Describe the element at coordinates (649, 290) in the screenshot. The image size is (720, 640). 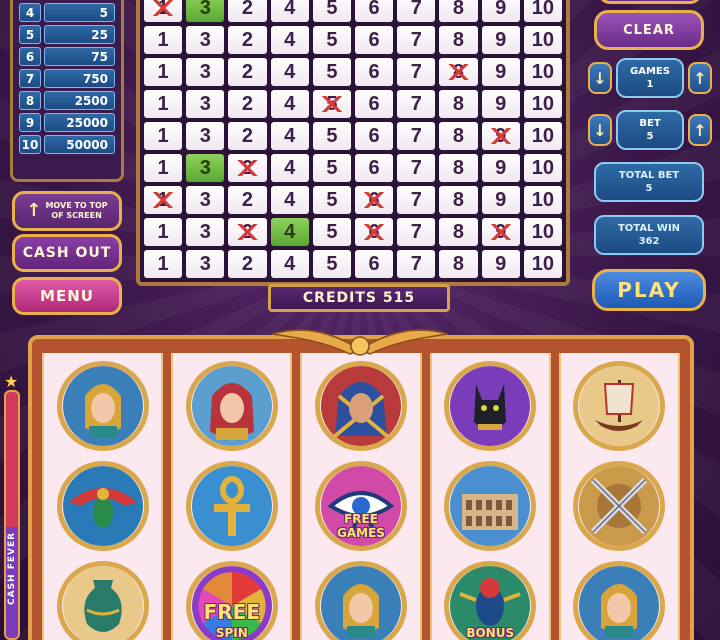
I see `play-button: PLAY` at that location.